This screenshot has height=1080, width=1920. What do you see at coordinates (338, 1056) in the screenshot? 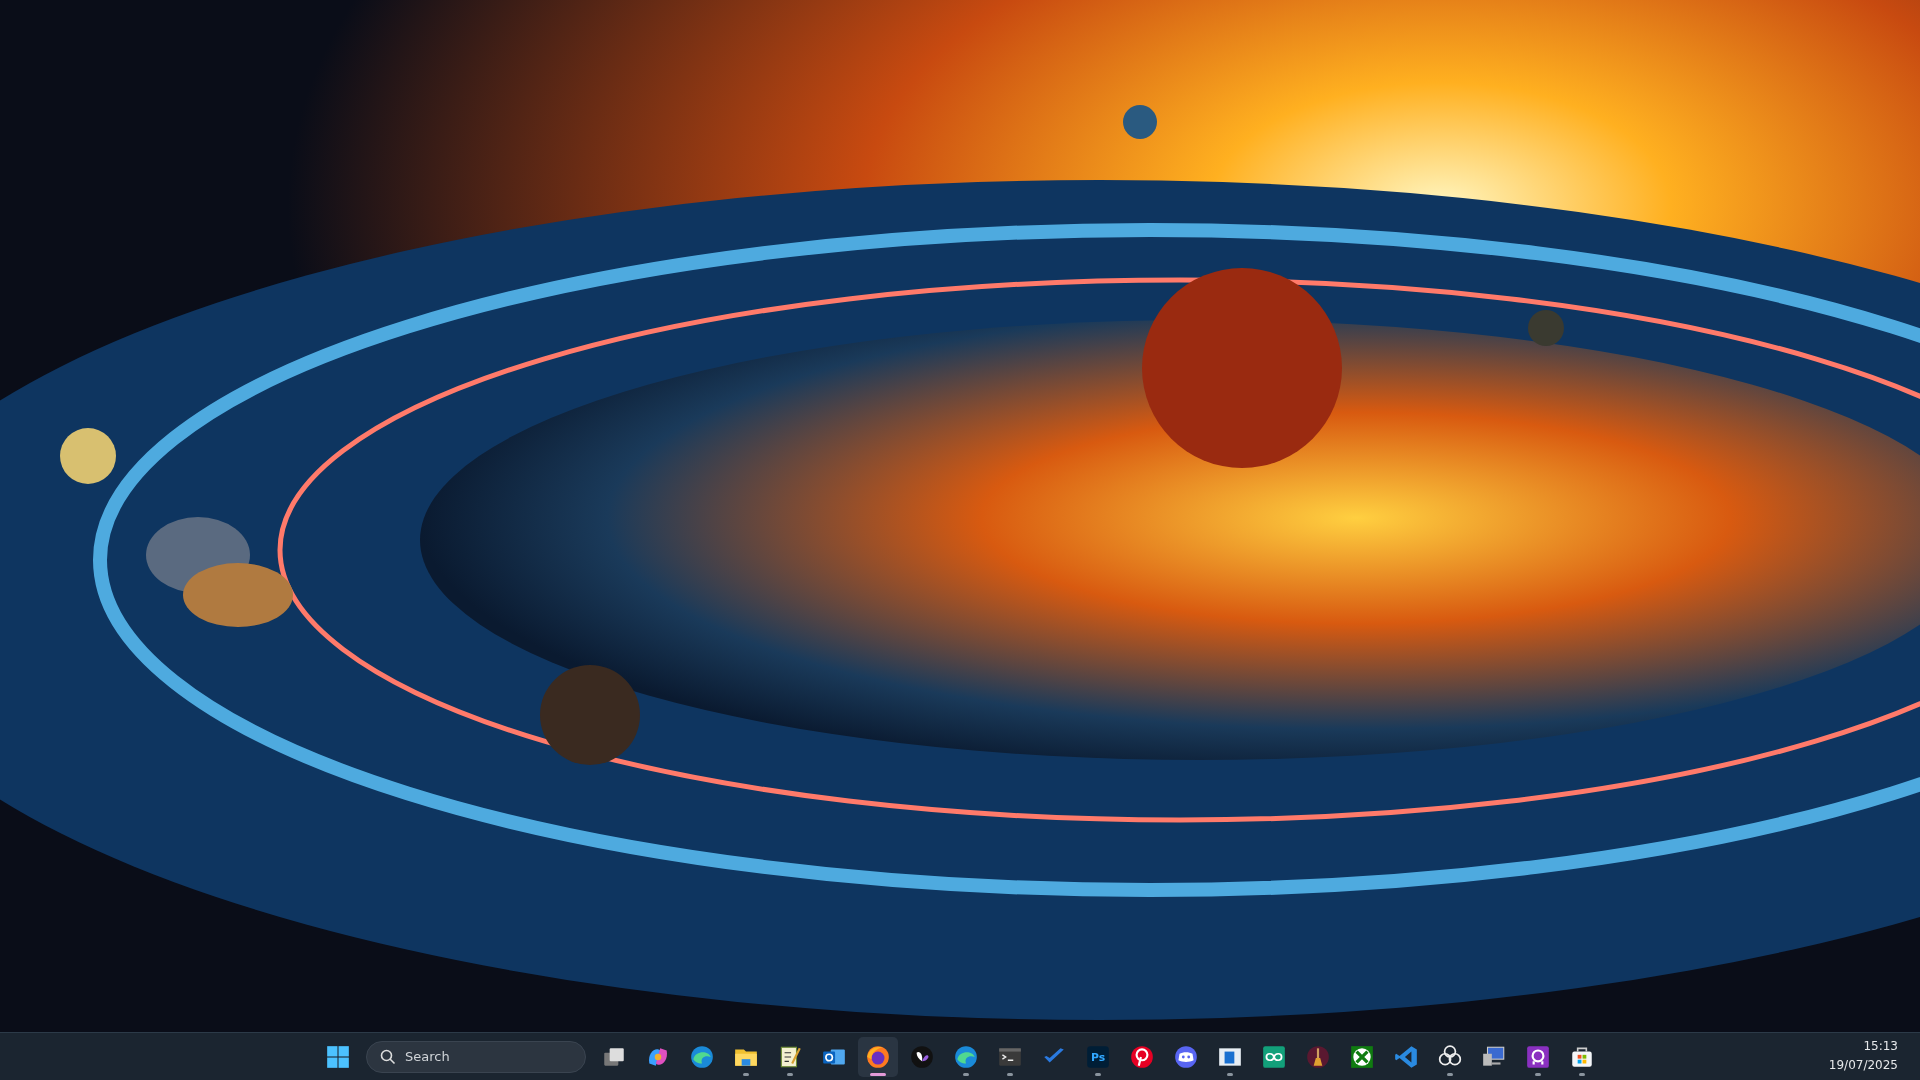
I see `windows-logo-icon` at bounding box center [338, 1056].